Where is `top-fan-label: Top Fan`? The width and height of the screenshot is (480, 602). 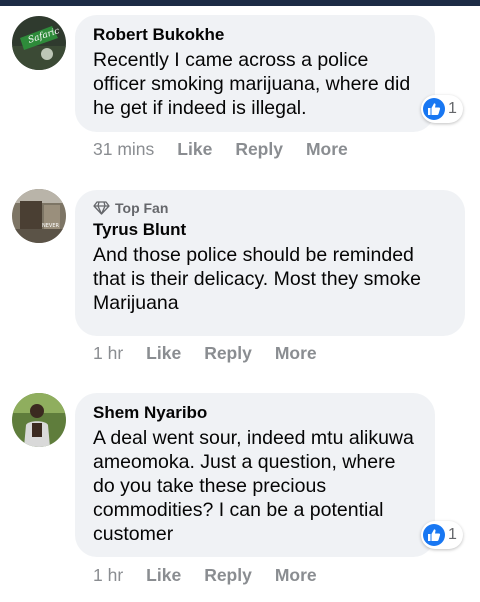 top-fan-label: Top Fan is located at coordinates (142, 208).